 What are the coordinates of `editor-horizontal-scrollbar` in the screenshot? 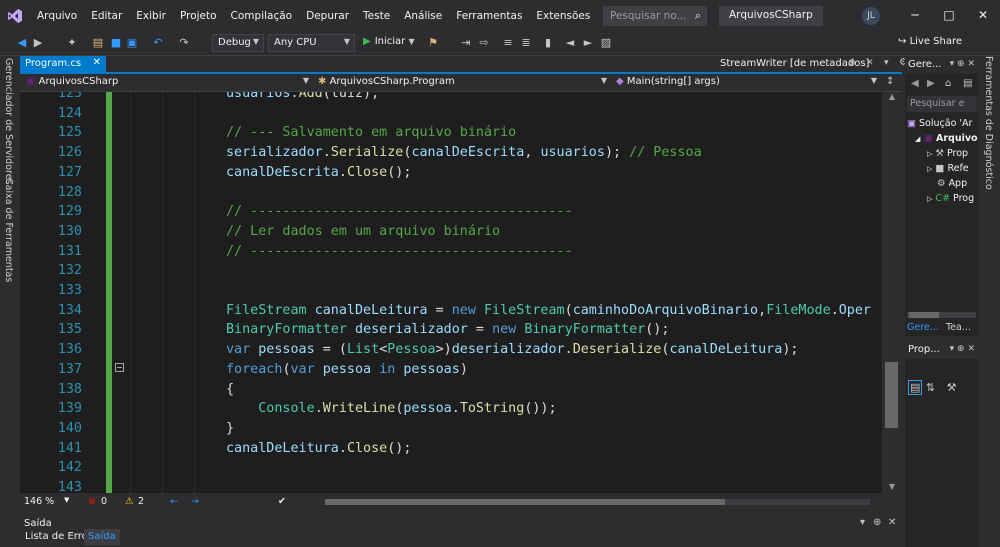 It's located at (597, 502).